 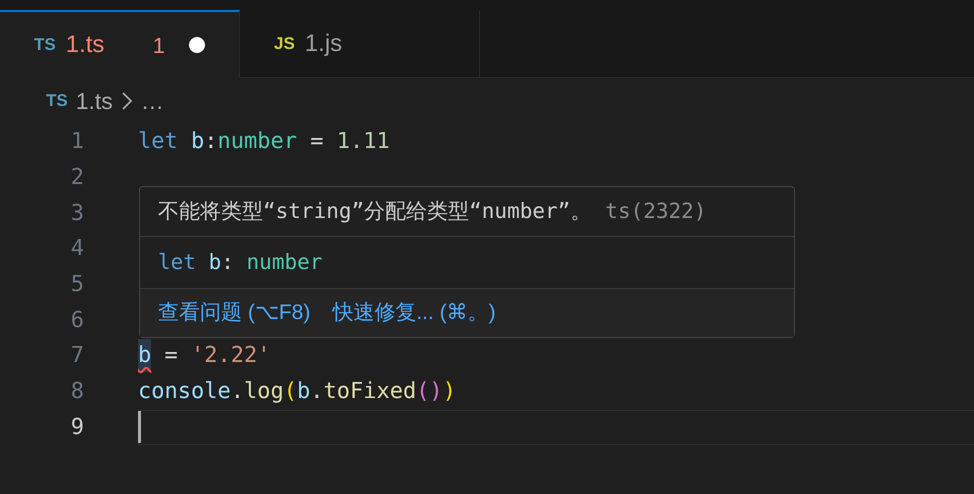 I want to click on code-token: (), so click(x=429, y=392).